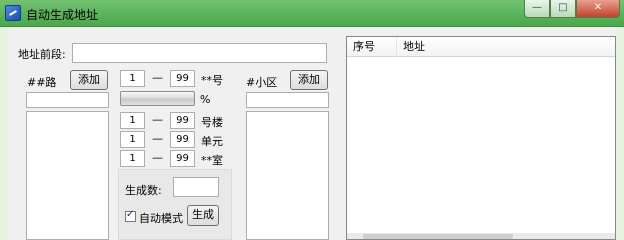 Image resolution: width=624 pixels, height=240 pixels. I want to click on district-add-button: 添加, so click(309, 80).